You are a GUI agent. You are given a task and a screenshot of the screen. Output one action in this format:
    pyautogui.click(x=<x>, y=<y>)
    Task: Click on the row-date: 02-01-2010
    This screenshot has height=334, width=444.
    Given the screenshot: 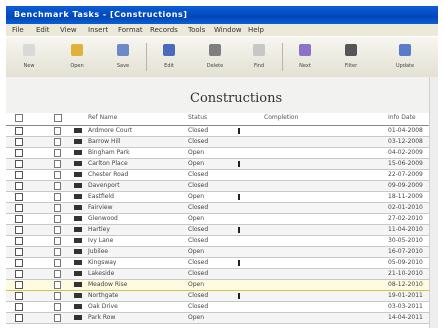 What is the action you would take?
    pyautogui.click(x=405, y=207)
    